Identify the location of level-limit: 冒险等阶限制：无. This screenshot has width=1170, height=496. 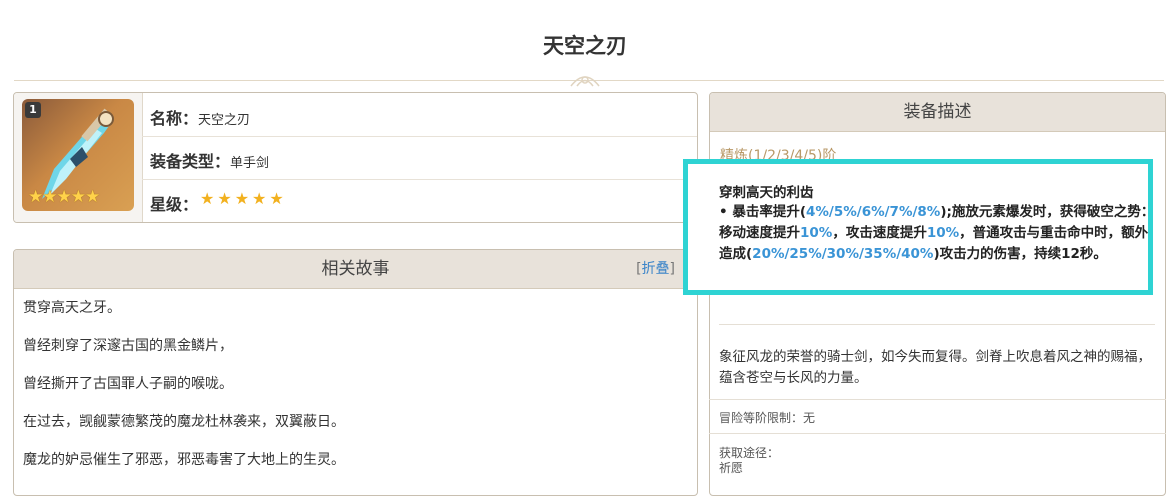
(767, 418).